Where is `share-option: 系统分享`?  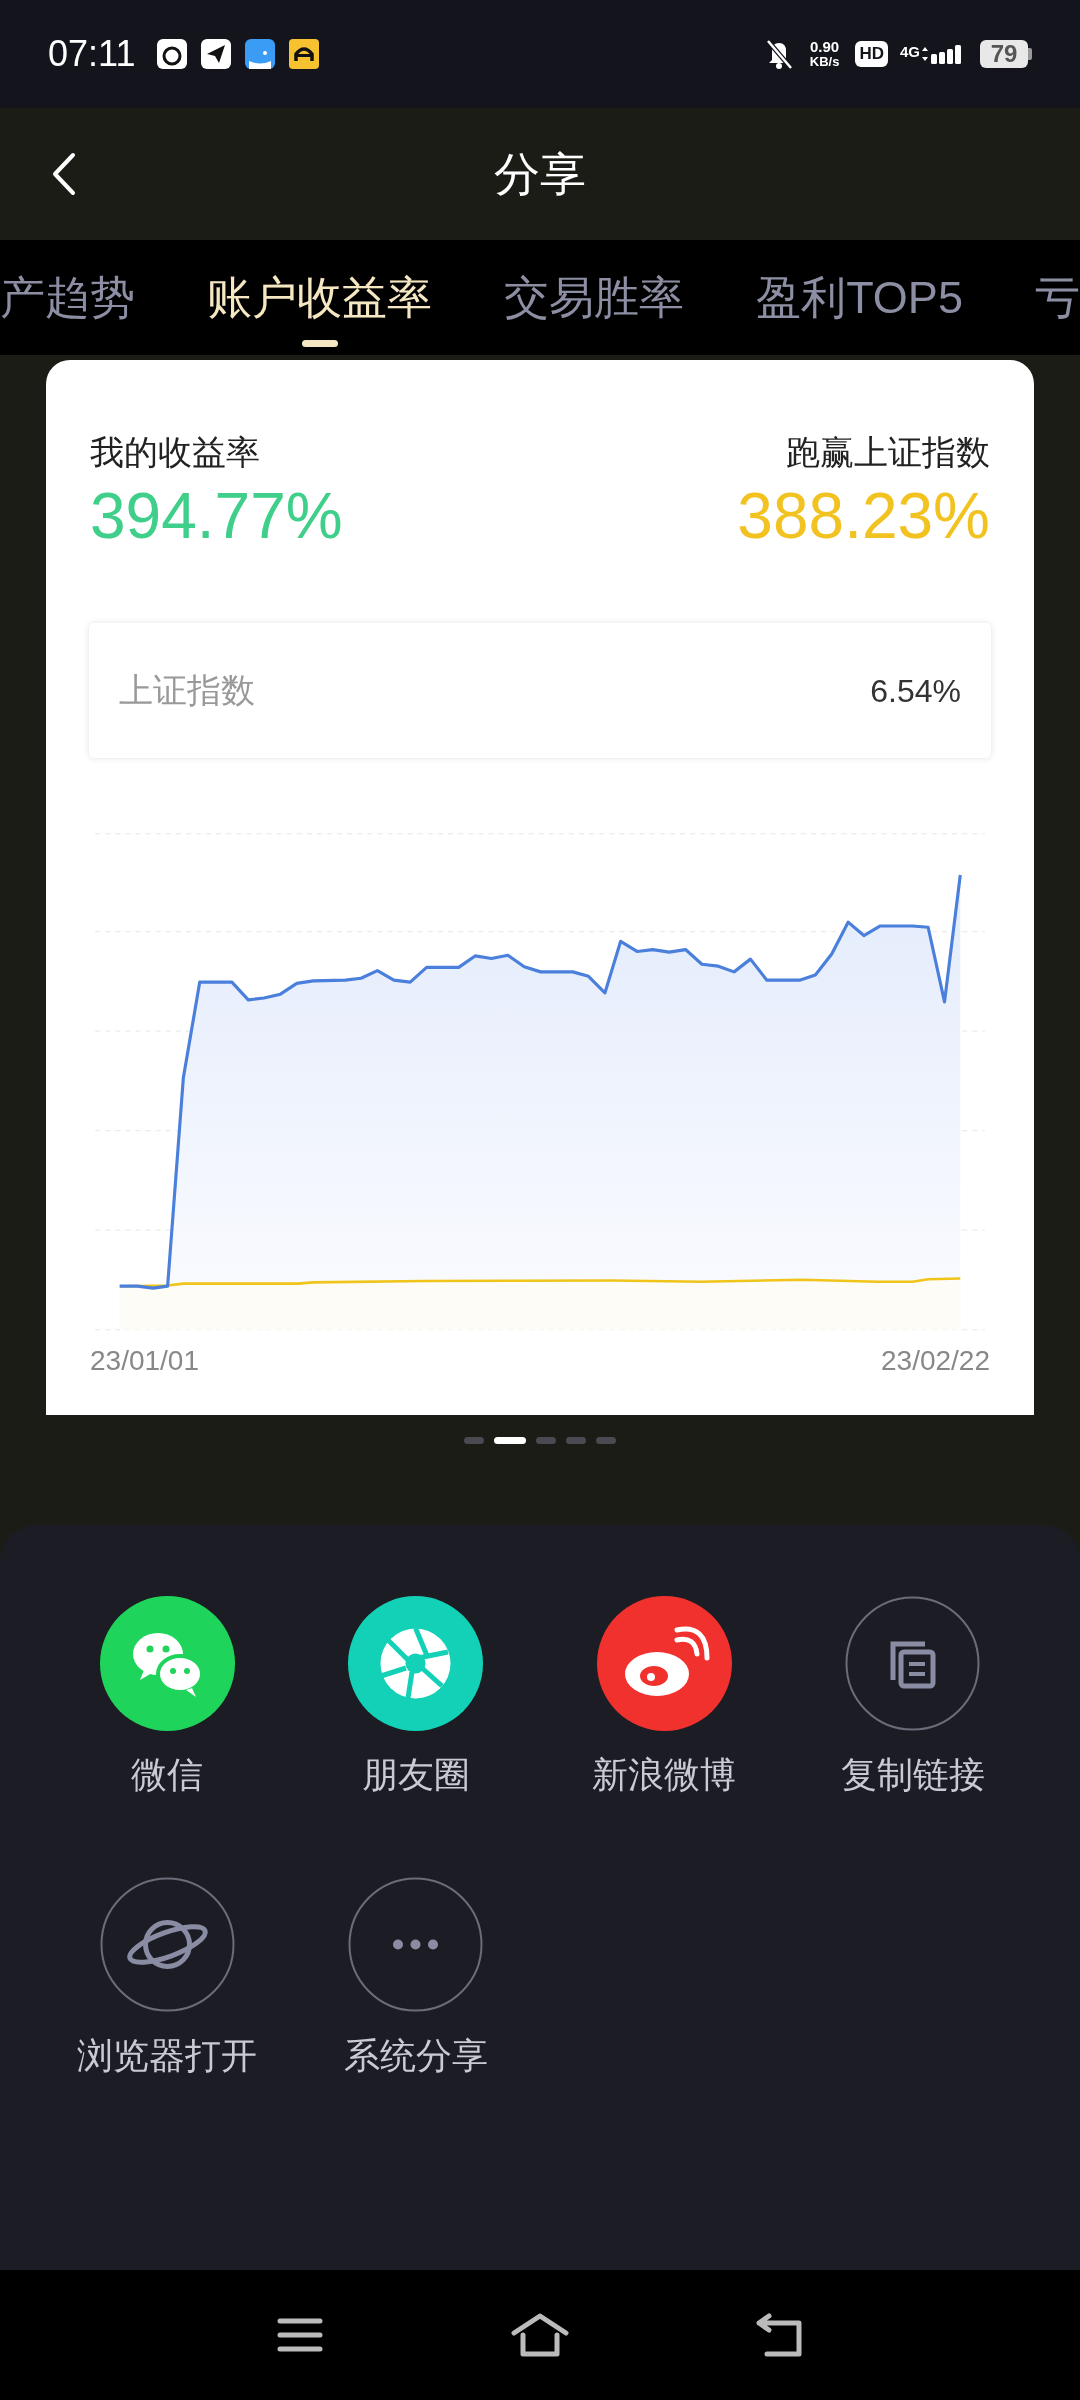
share-option: 系统分享 is located at coordinates (415, 1977).